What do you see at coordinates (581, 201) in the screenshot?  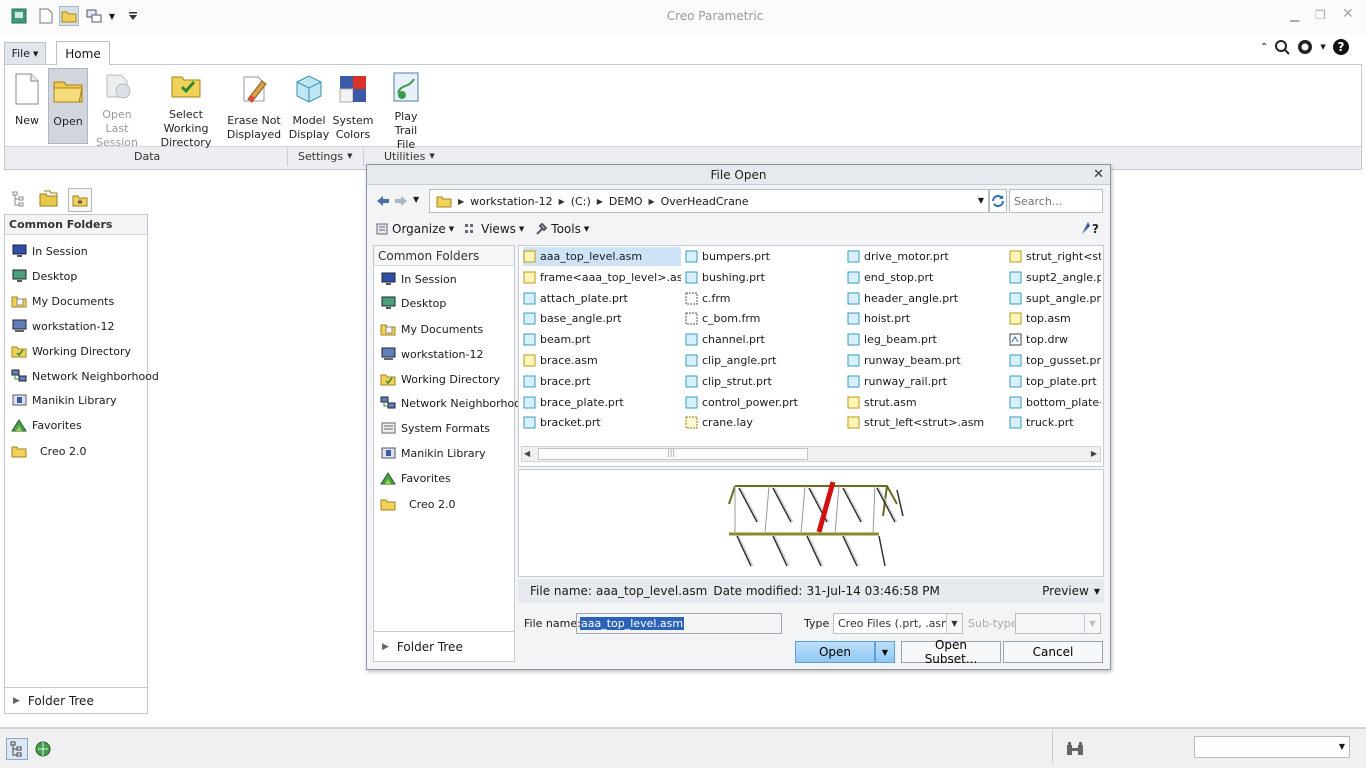 I see `crumb-drive: (C:)` at bounding box center [581, 201].